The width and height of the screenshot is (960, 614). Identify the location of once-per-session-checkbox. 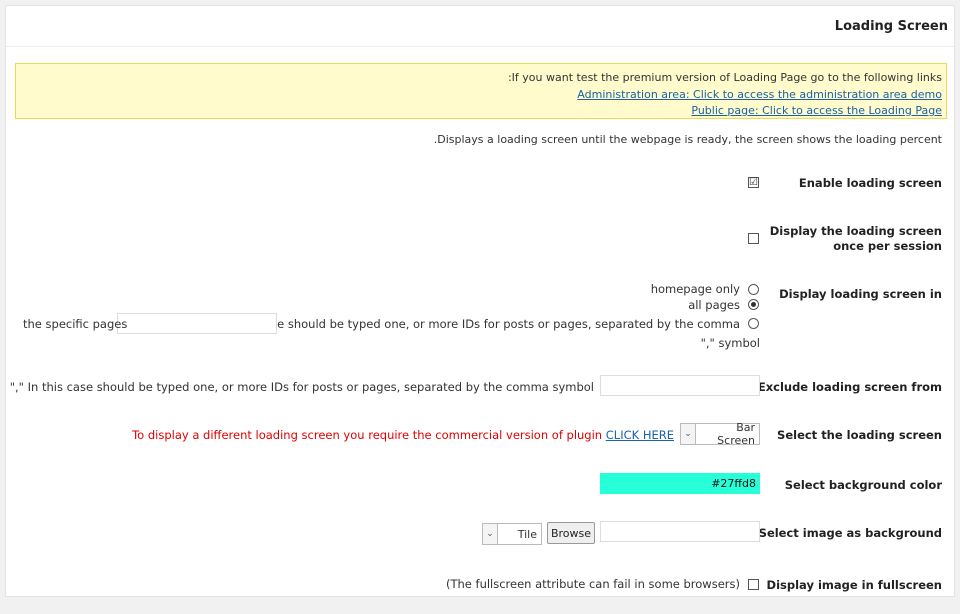
(753, 238).